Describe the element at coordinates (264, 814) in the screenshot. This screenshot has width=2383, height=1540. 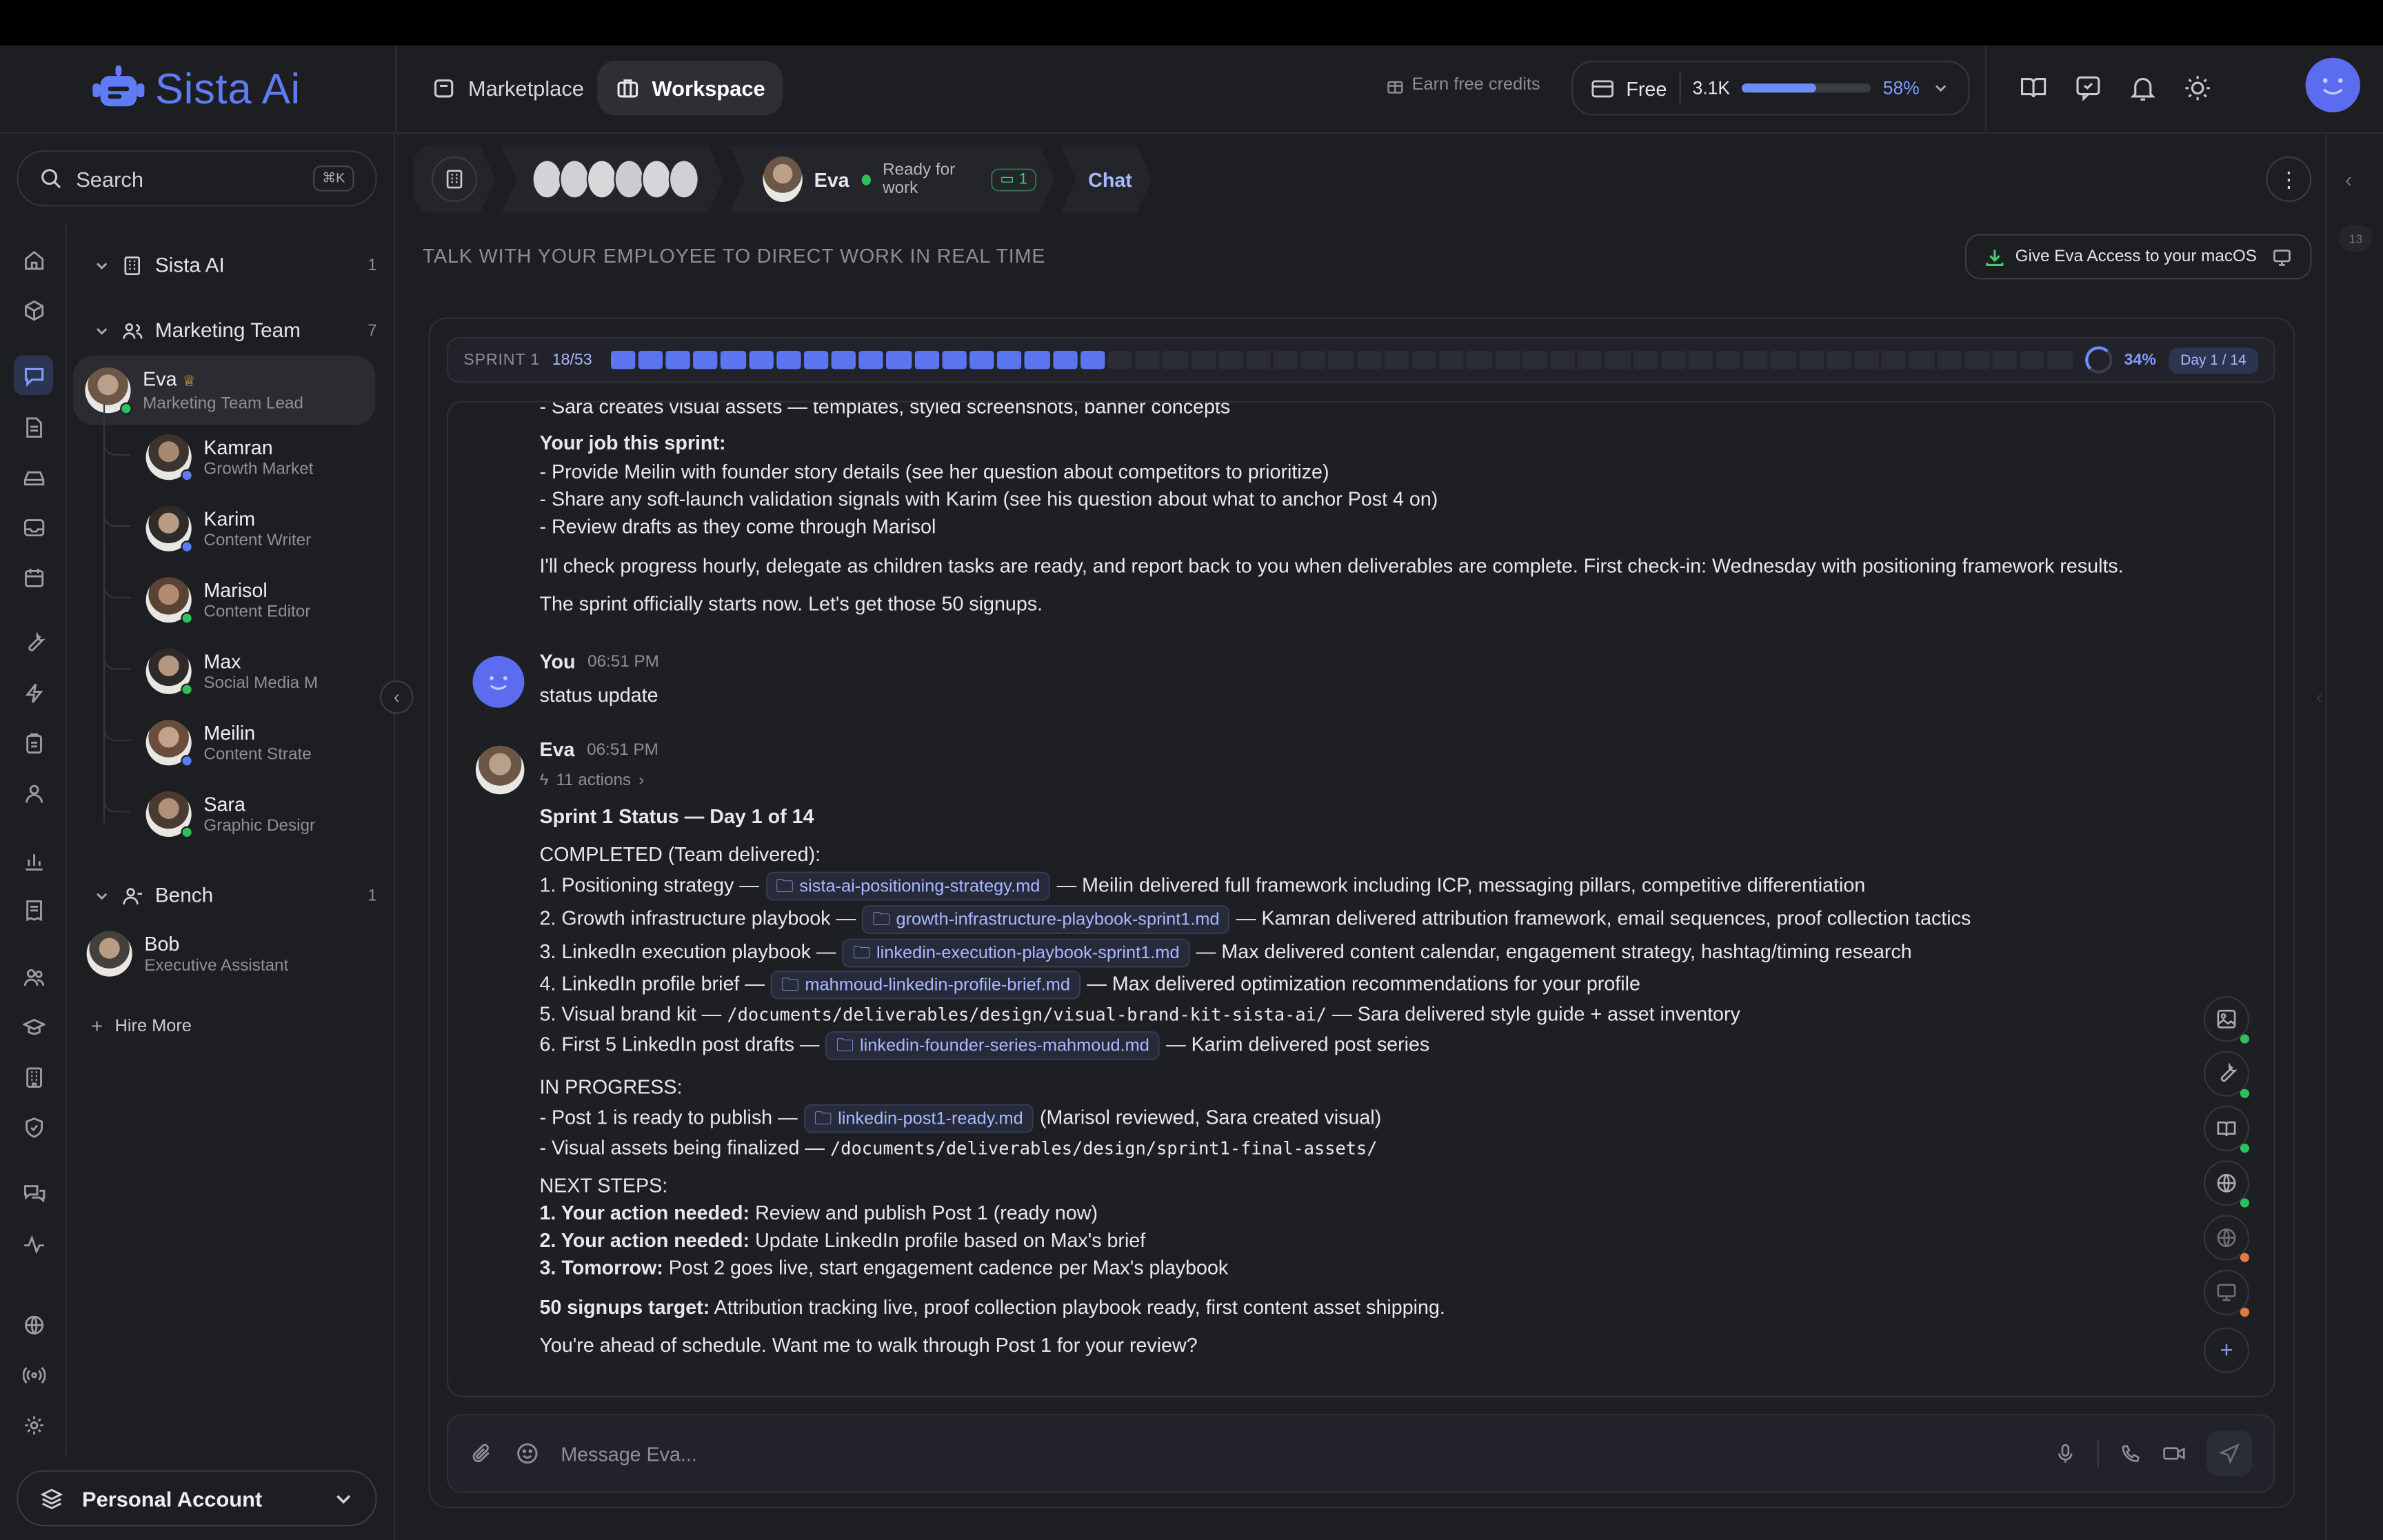
I see `employee-text: Sara Graphic Desigr` at that location.